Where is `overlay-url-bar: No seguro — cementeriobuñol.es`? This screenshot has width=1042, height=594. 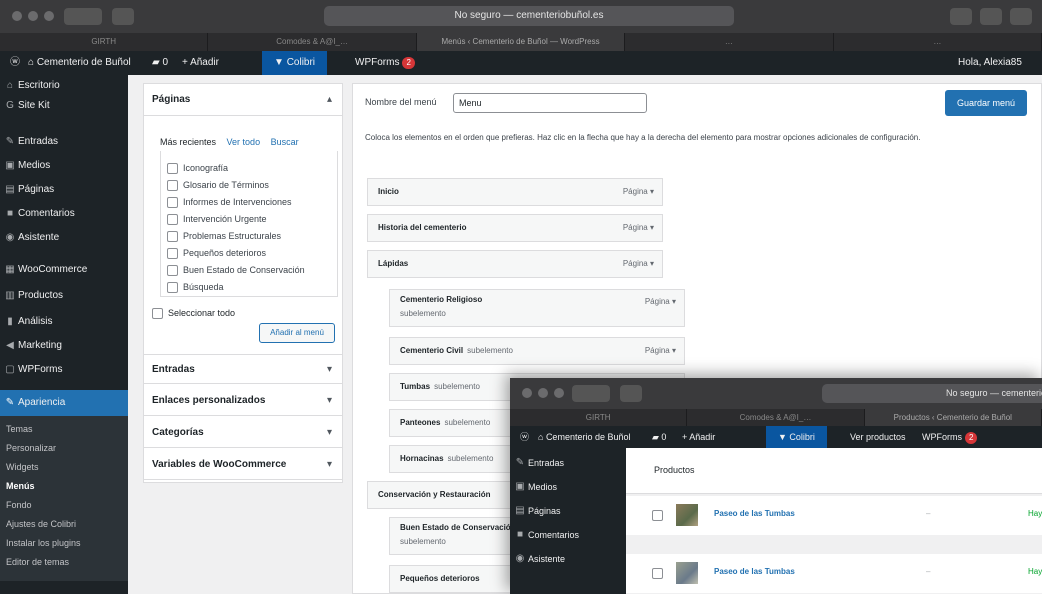 overlay-url-bar: No seguro — cementeriobuñol.es is located at coordinates (932, 393).